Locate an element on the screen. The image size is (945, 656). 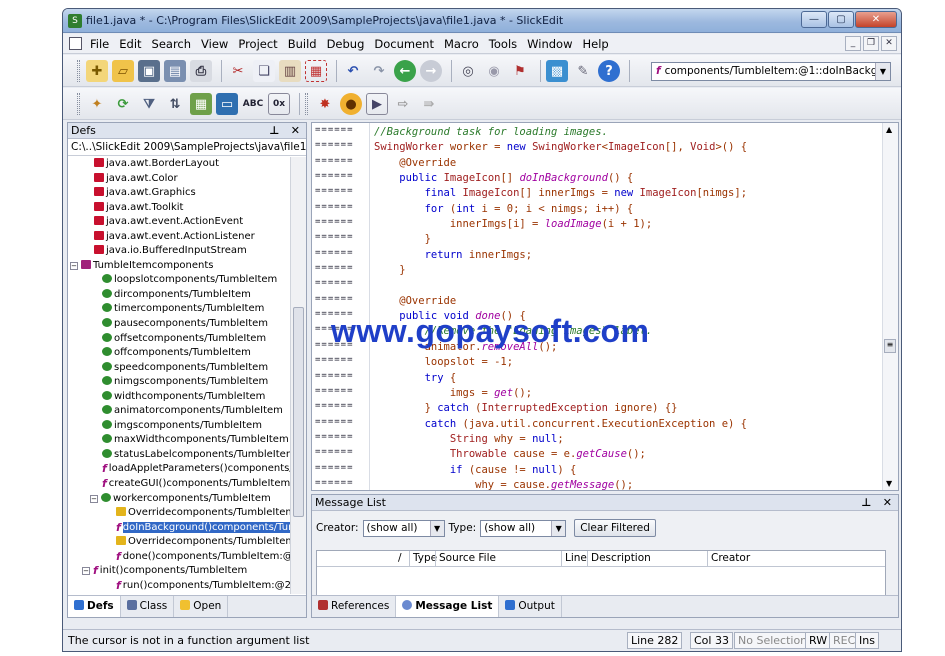
tree-item: offsetcomponents/TumbleItem is located at coordinates (179, 339).